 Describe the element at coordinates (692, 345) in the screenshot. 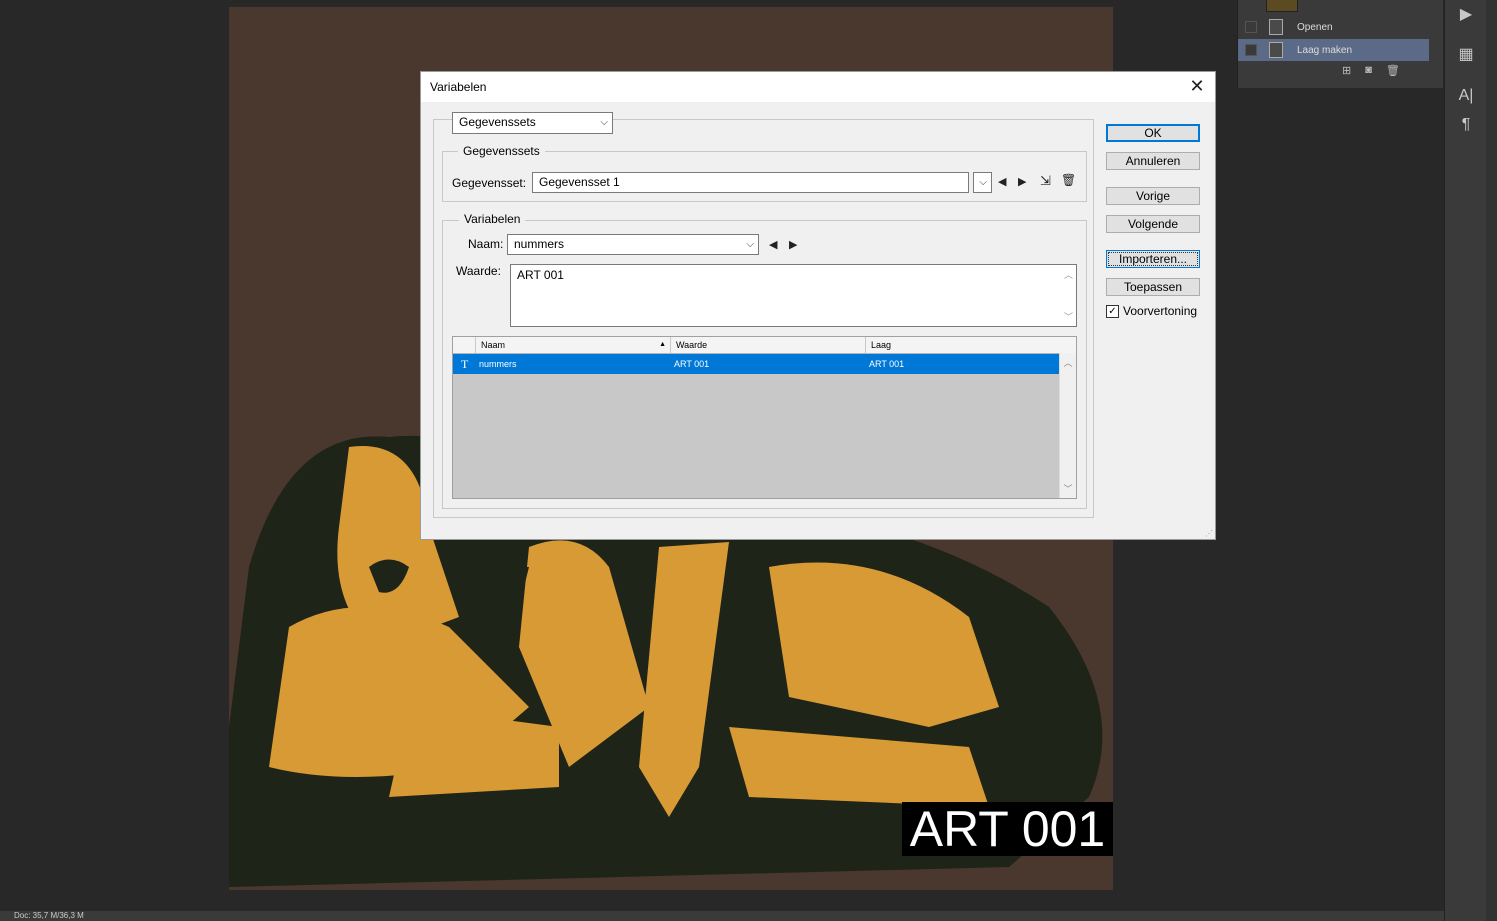

I see `column-header-label: Waarde` at that location.